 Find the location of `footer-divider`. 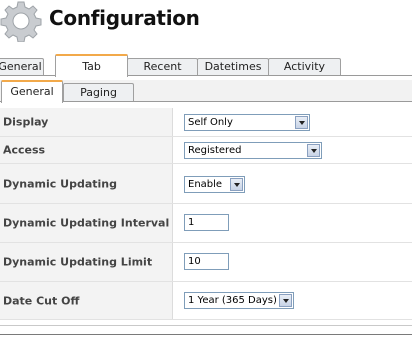

footer-divider is located at coordinates (206, 325).